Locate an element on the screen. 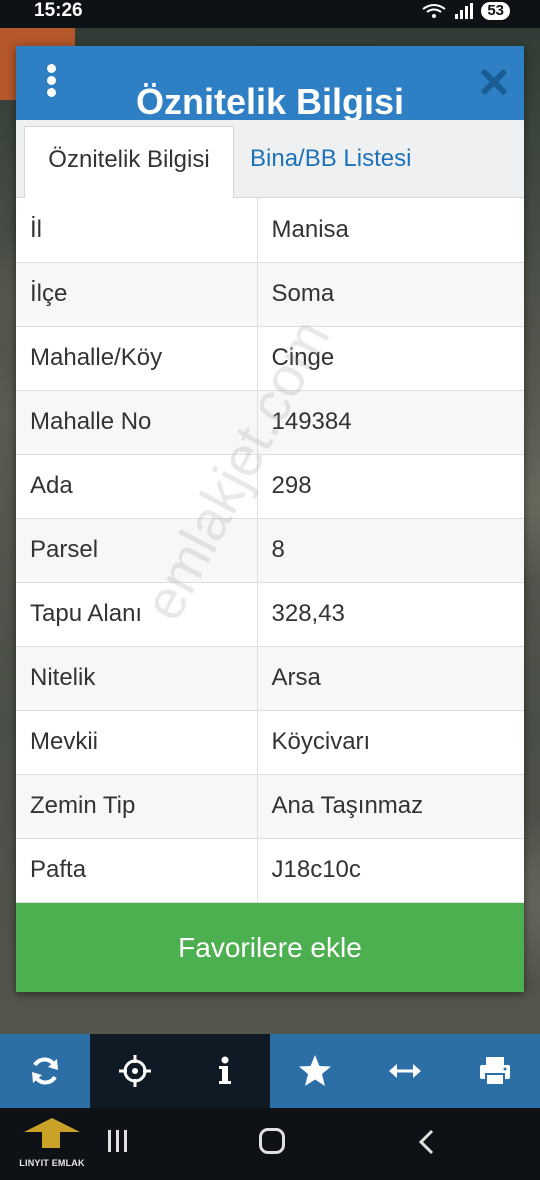  table-row: Ada 298 is located at coordinates (270, 486).